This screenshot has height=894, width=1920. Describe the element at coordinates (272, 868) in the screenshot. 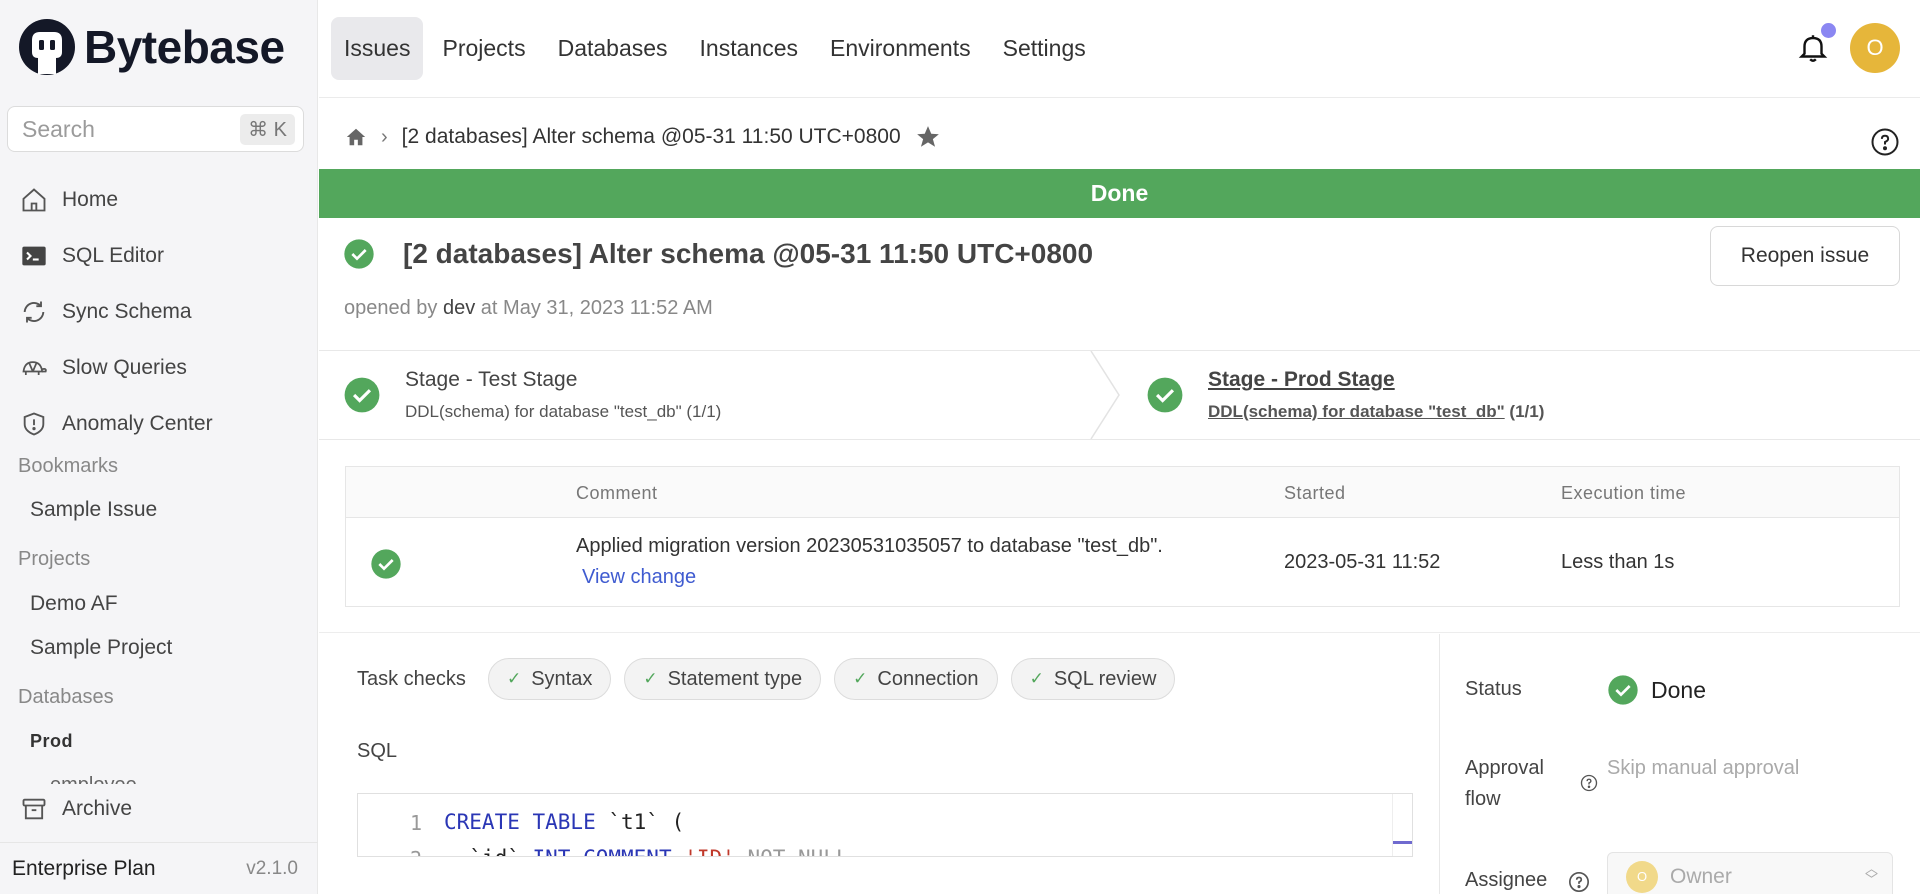

I see `version-label: v2.1.0` at that location.